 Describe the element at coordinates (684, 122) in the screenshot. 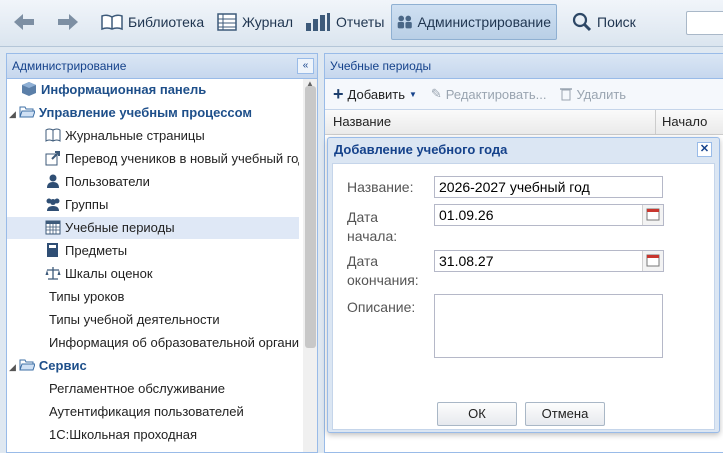

I see `column-header-start: Начало` at that location.